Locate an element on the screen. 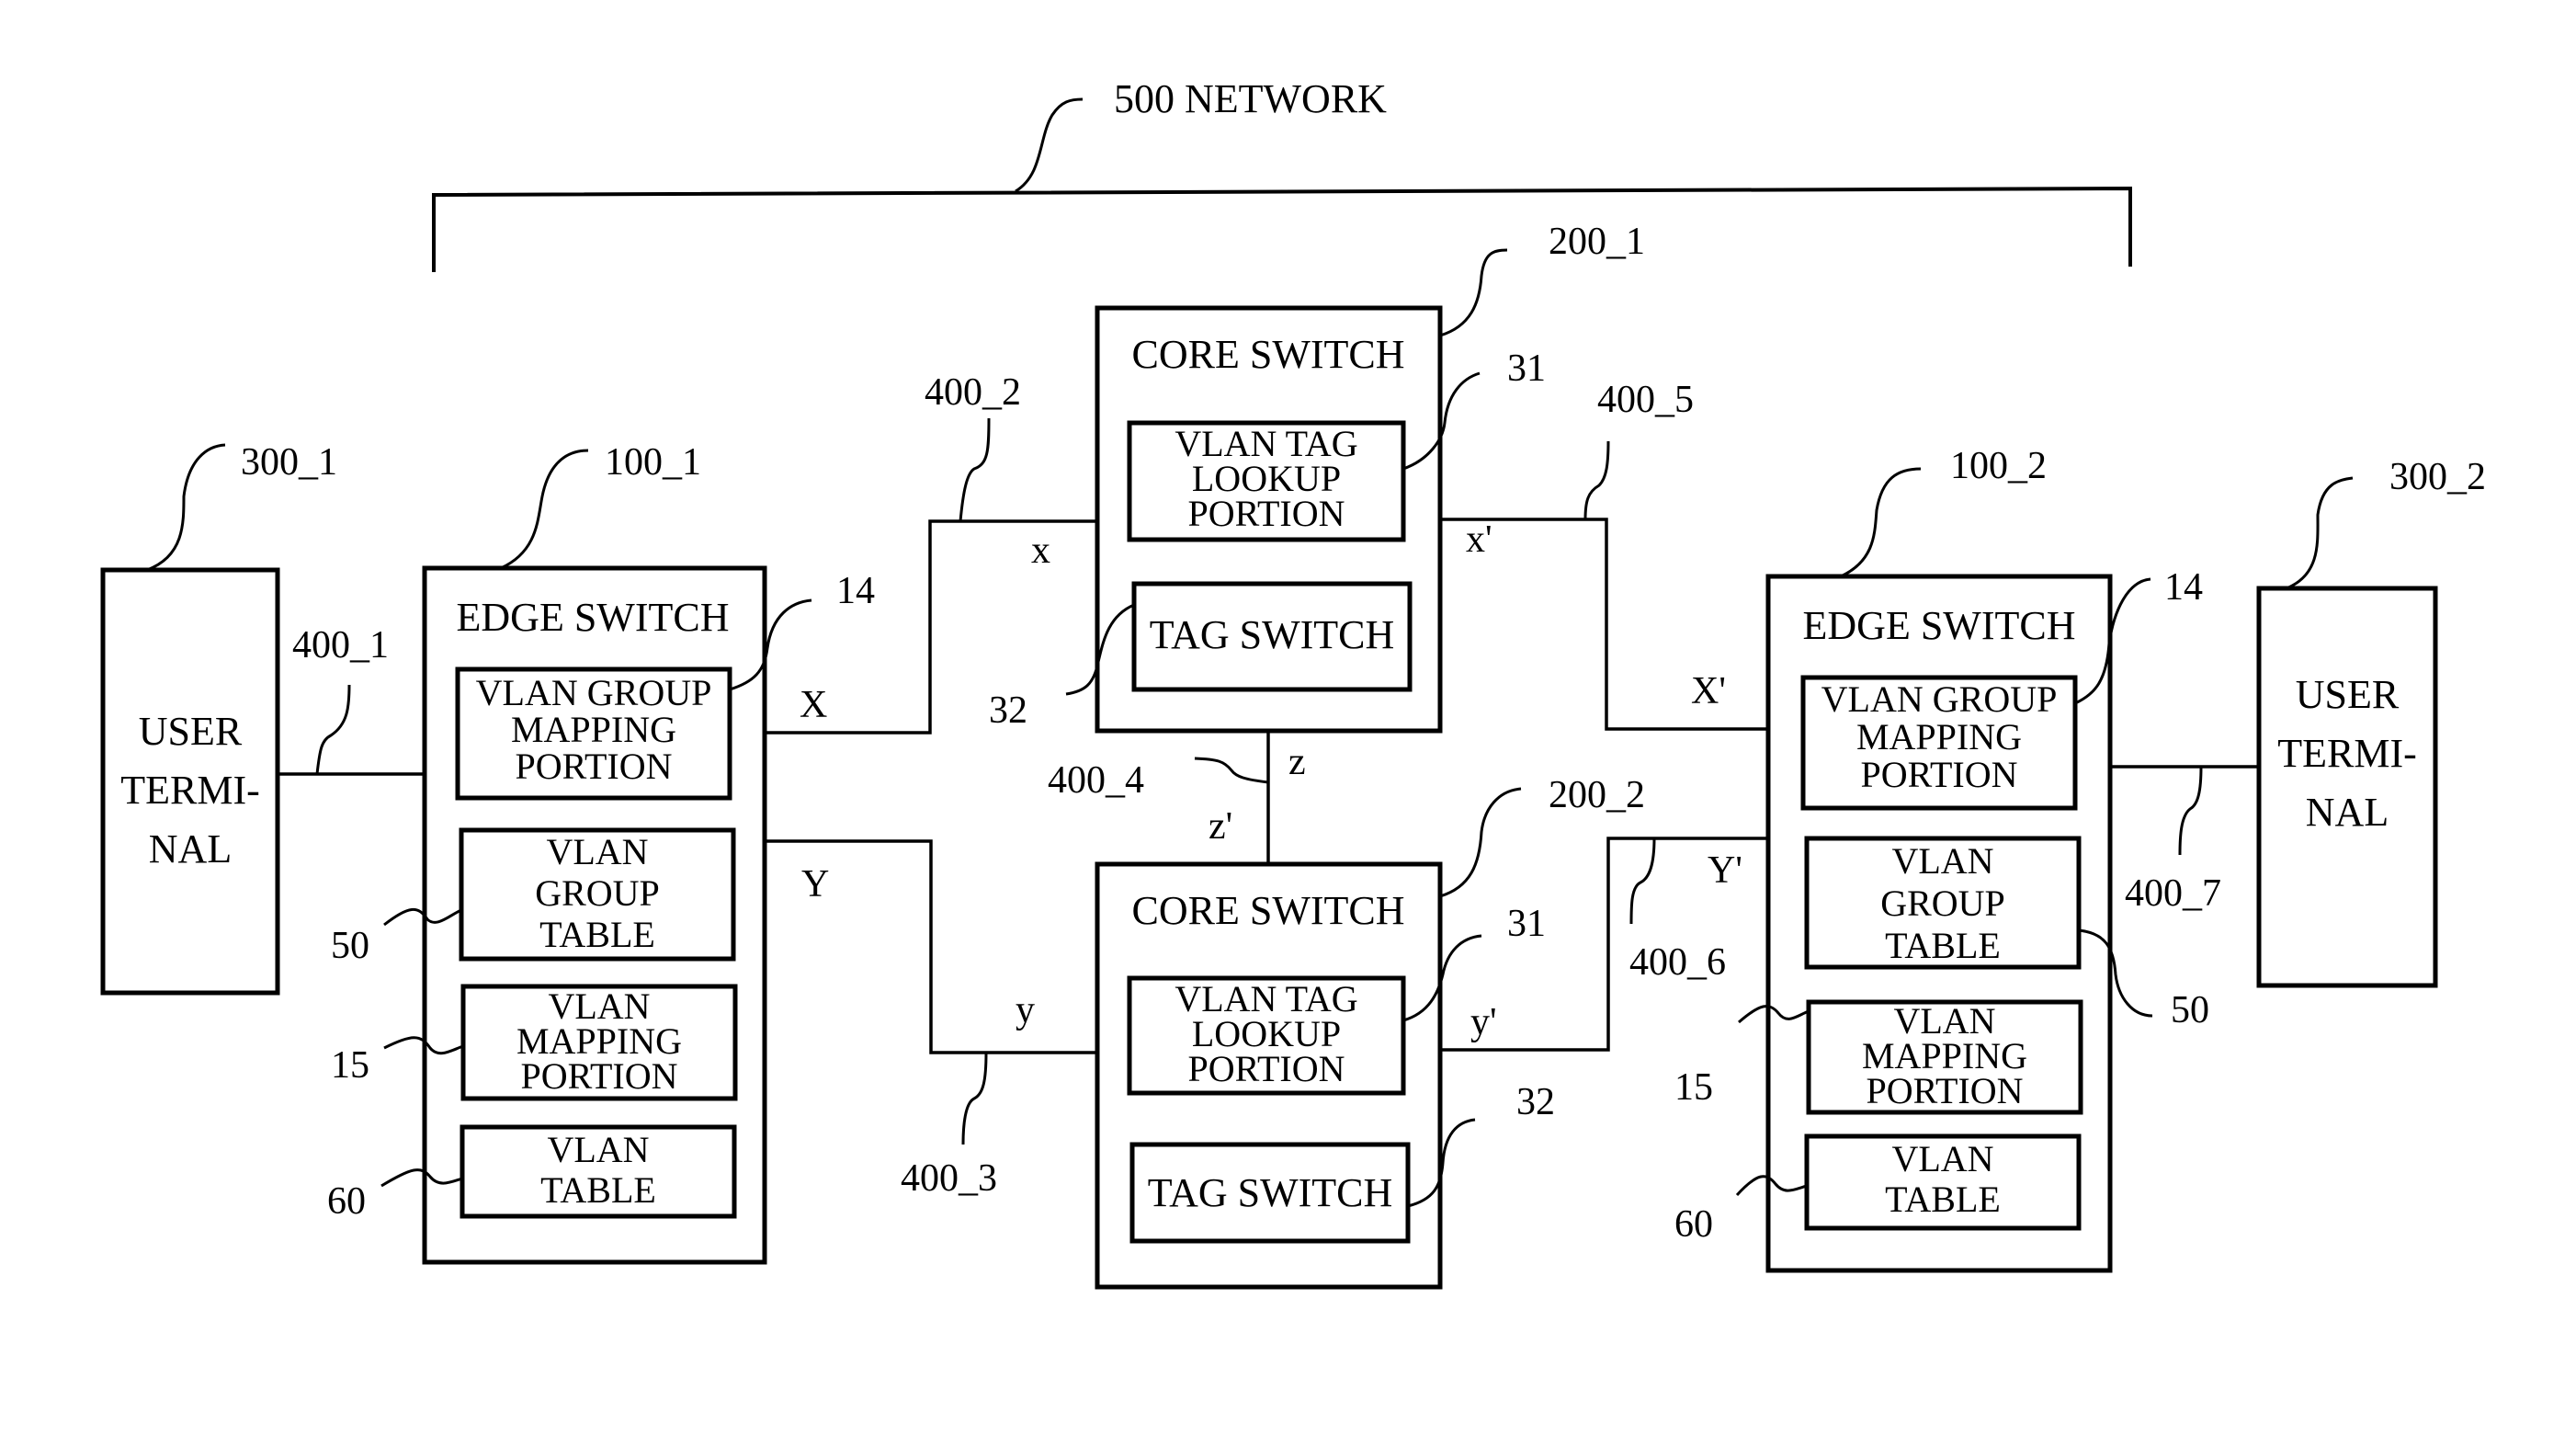 The width and height of the screenshot is (2576, 1435). port-z-prime: z' is located at coordinates (1220, 826).